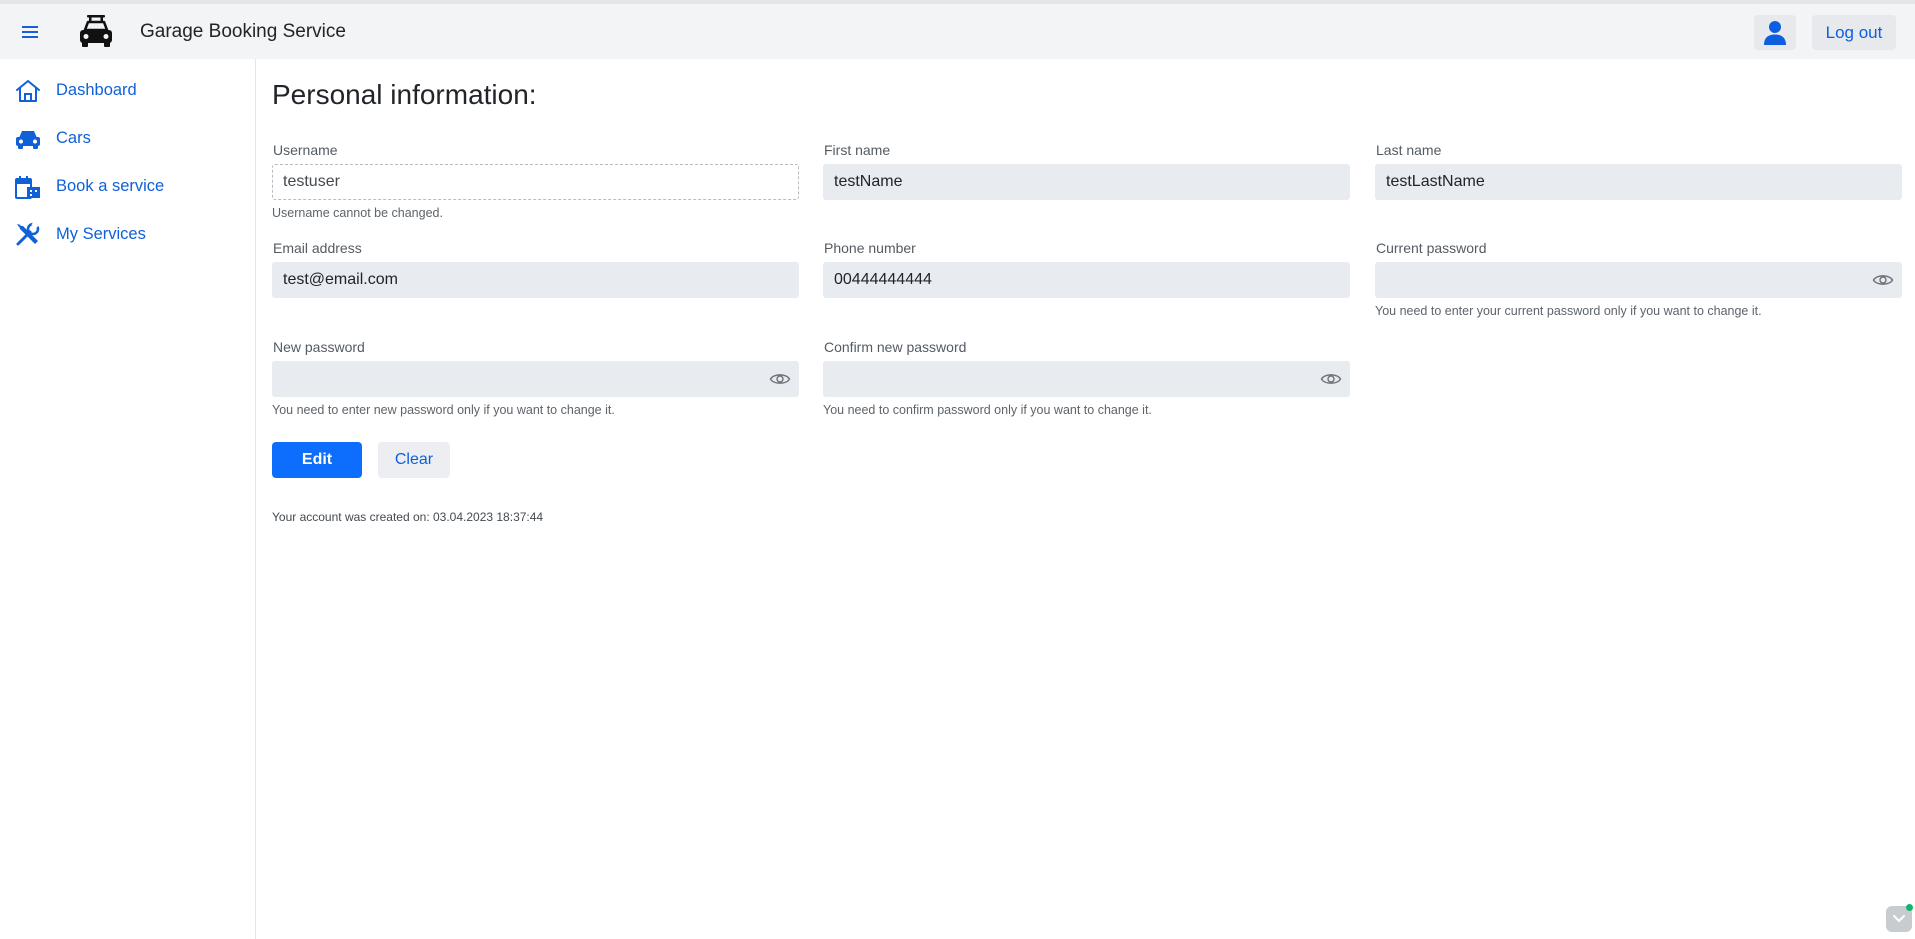 This screenshot has width=1915, height=939. I want to click on first-name-label: First name, so click(857, 150).